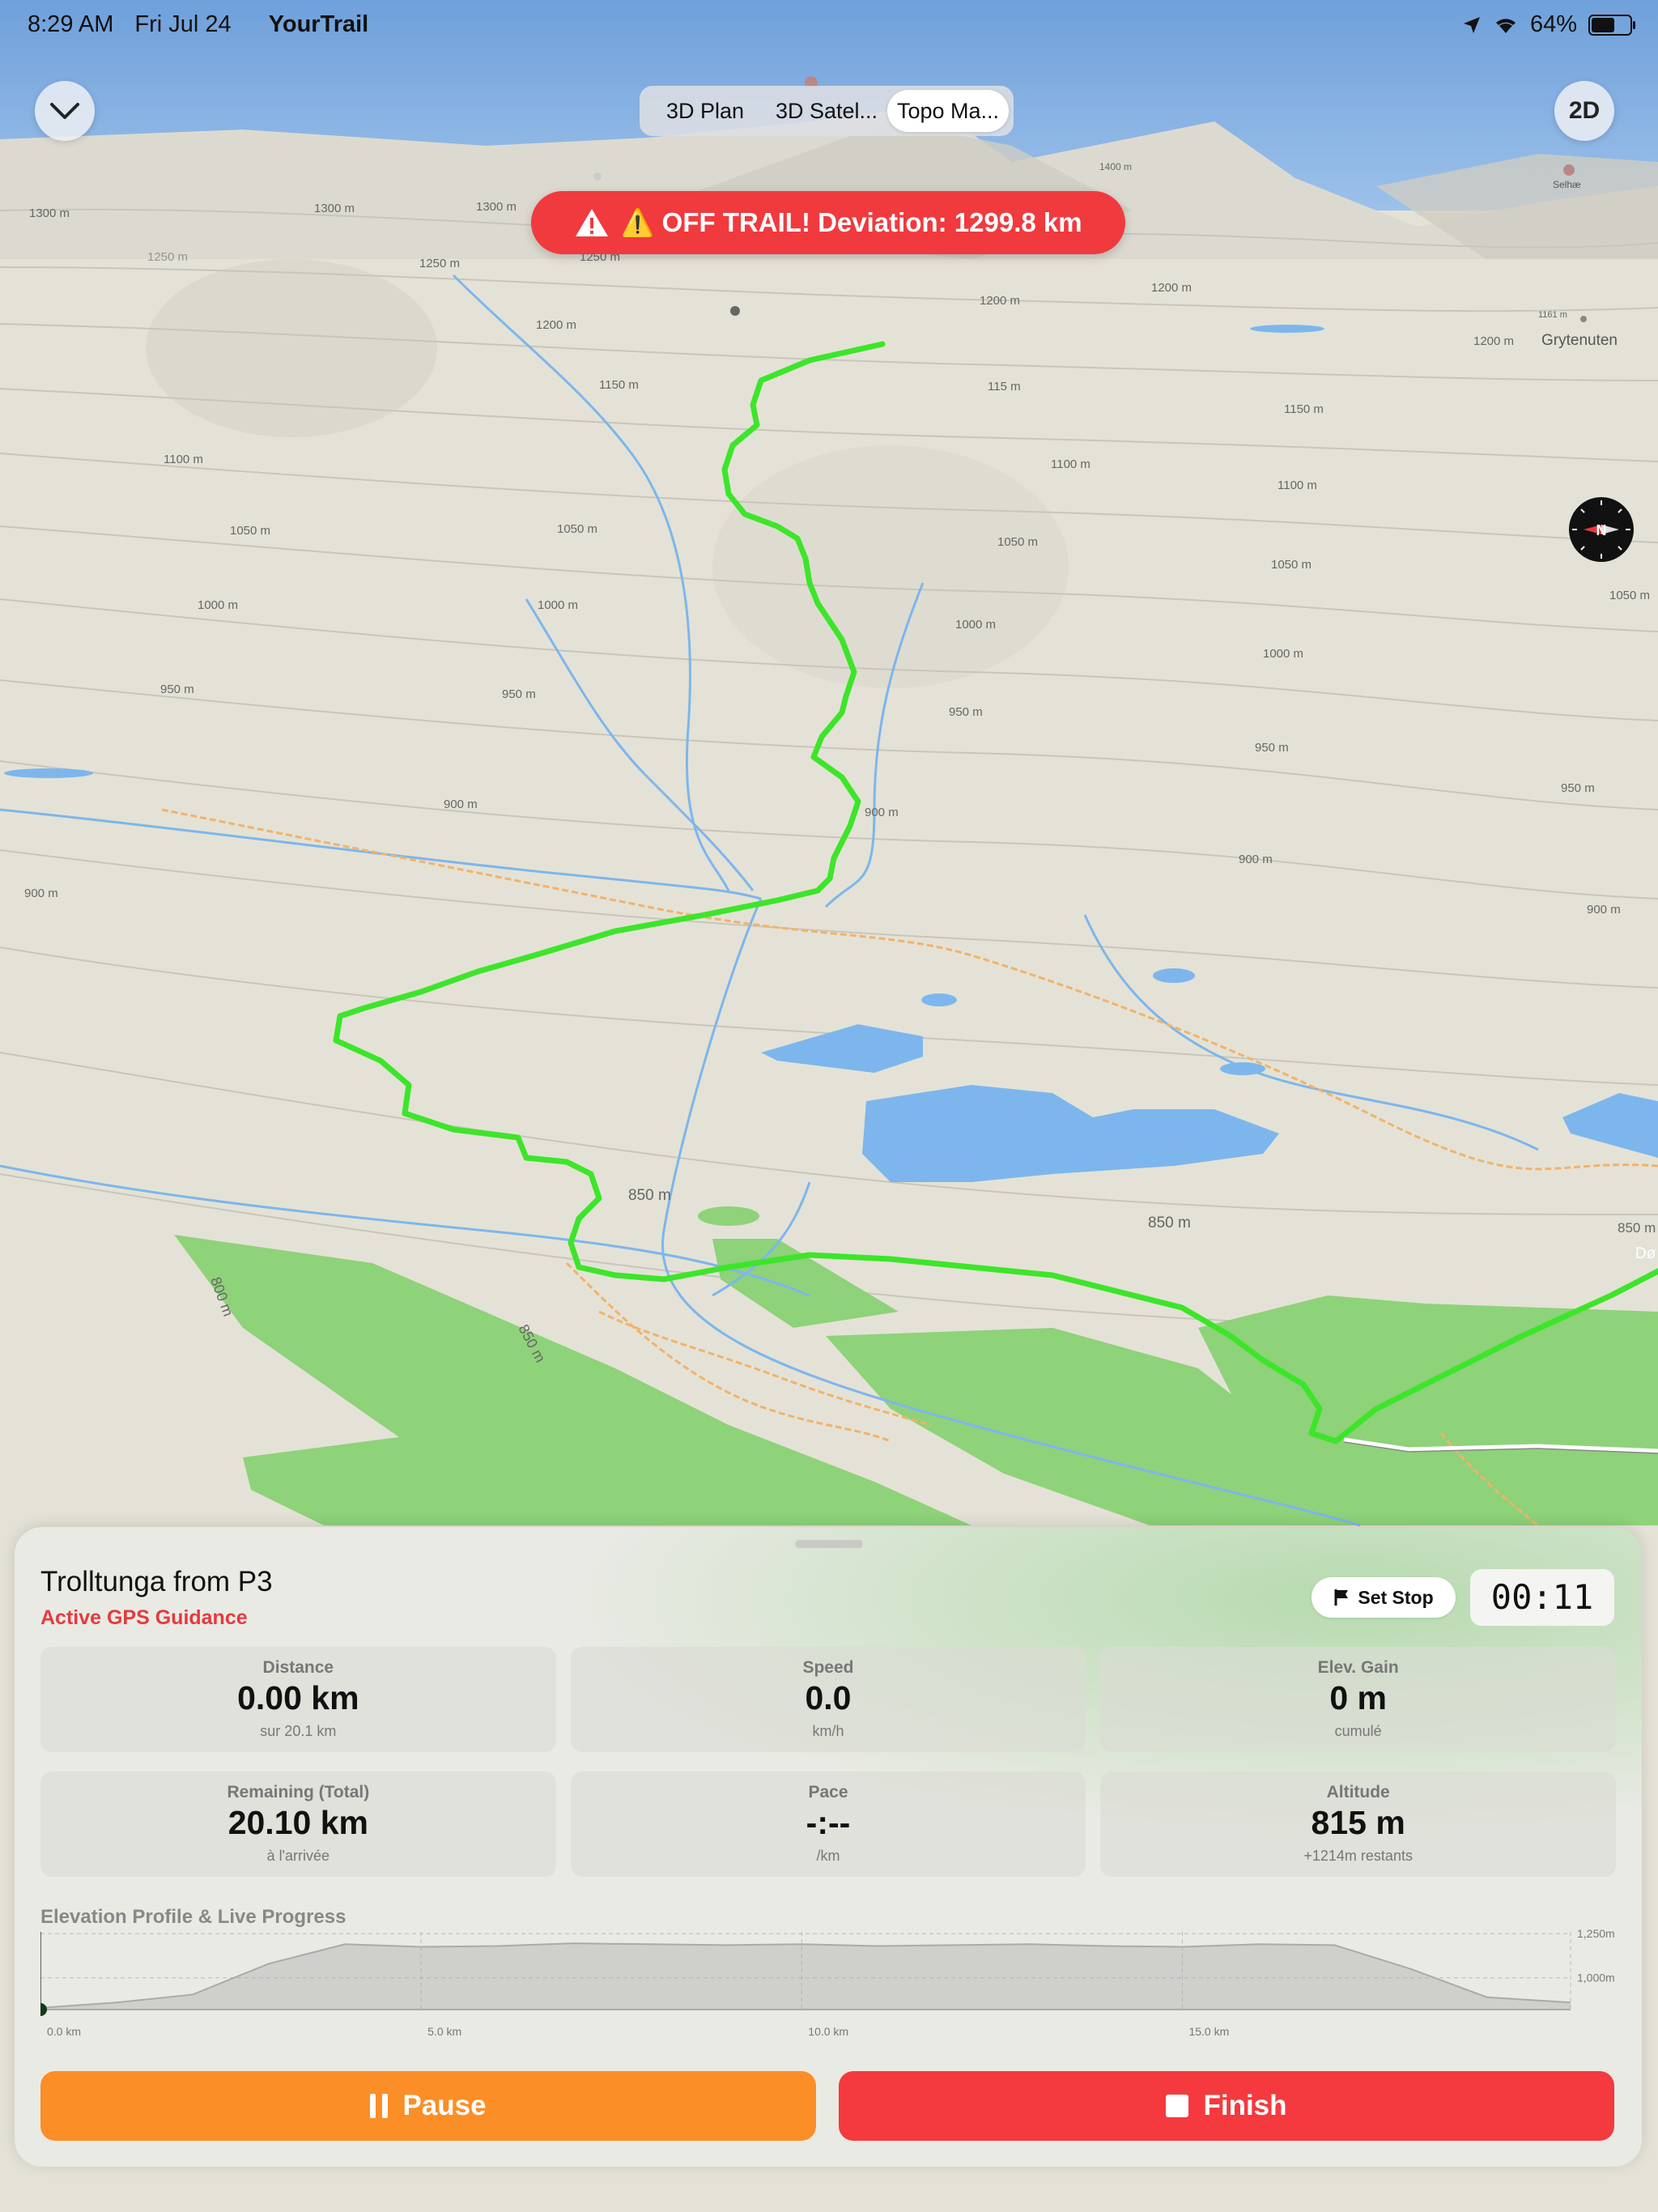 This screenshot has width=1658, height=2212. Describe the element at coordinates (1553, 24) in the screenshot. I see `battery-percent: 64%` at that location.